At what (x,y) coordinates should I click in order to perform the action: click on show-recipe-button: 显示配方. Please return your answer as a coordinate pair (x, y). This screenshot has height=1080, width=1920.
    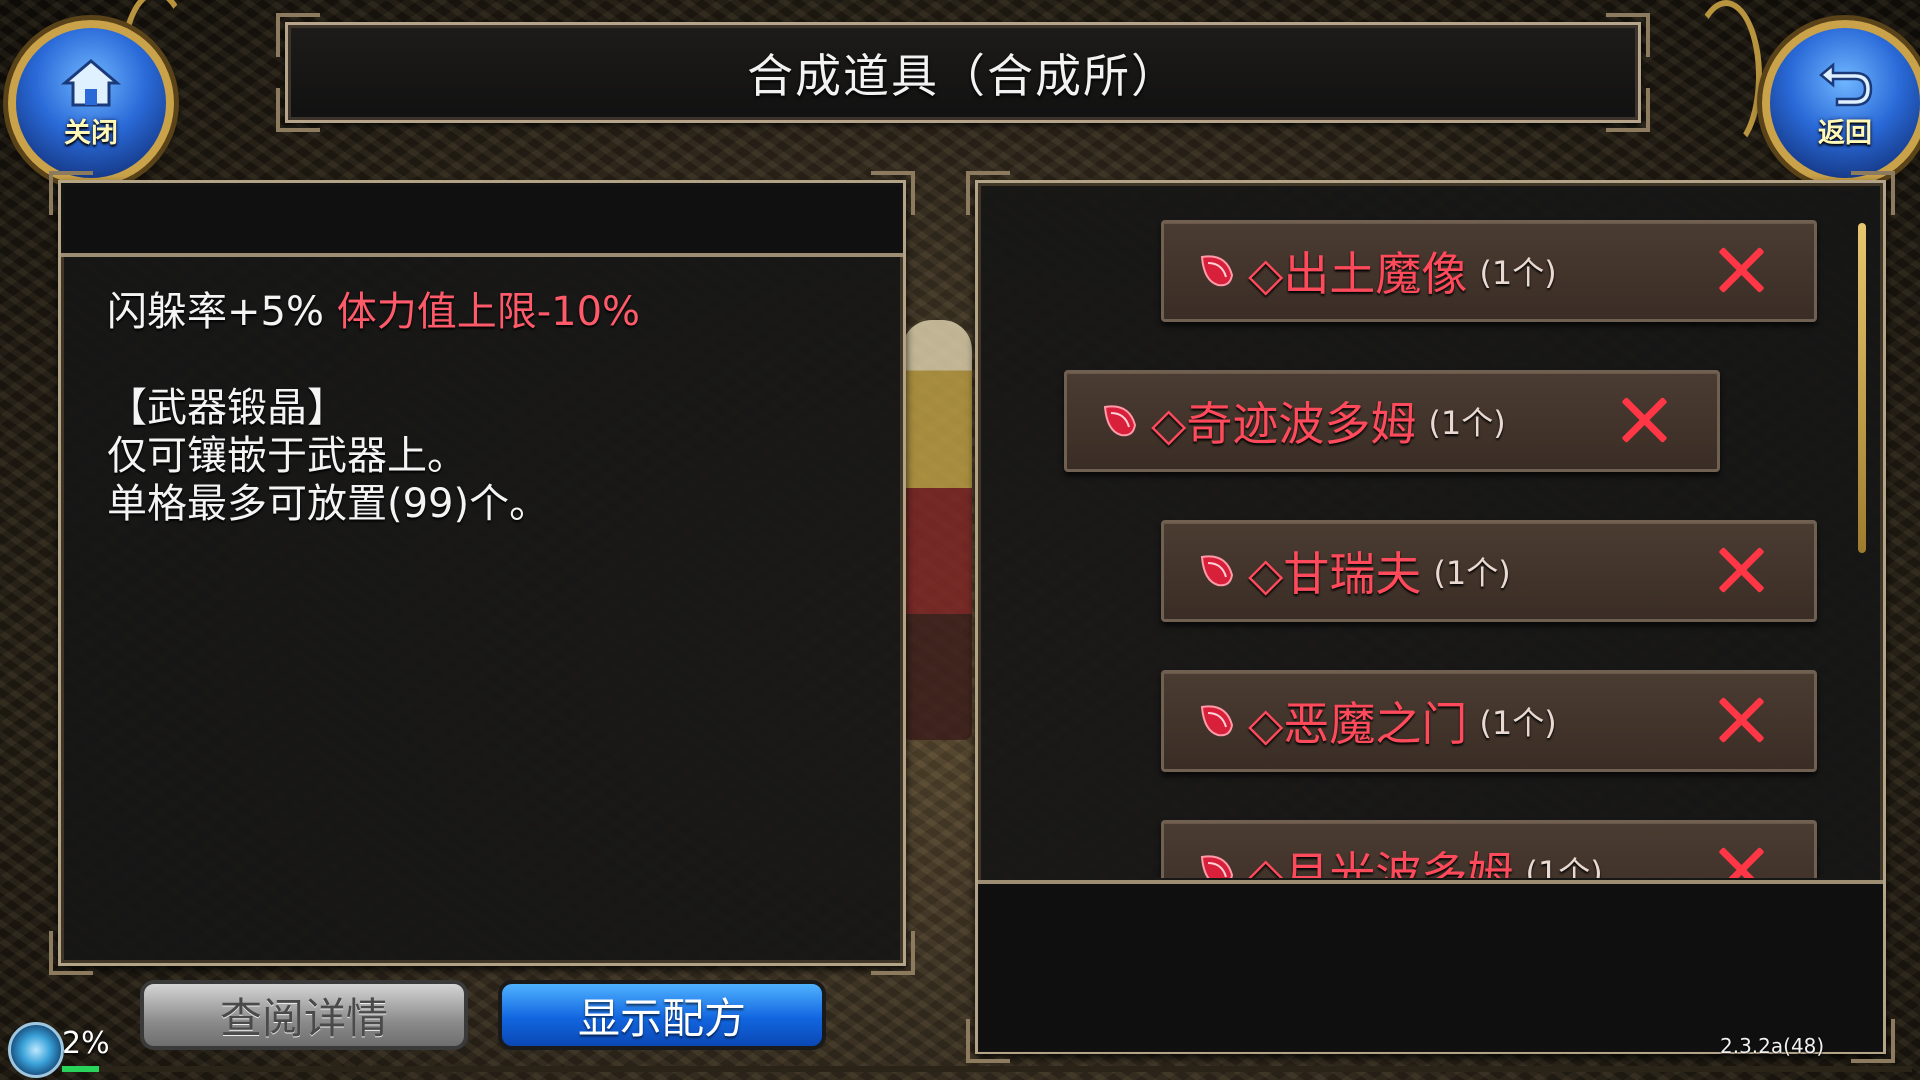
    Looking at the image, I should click on (662, 1015).